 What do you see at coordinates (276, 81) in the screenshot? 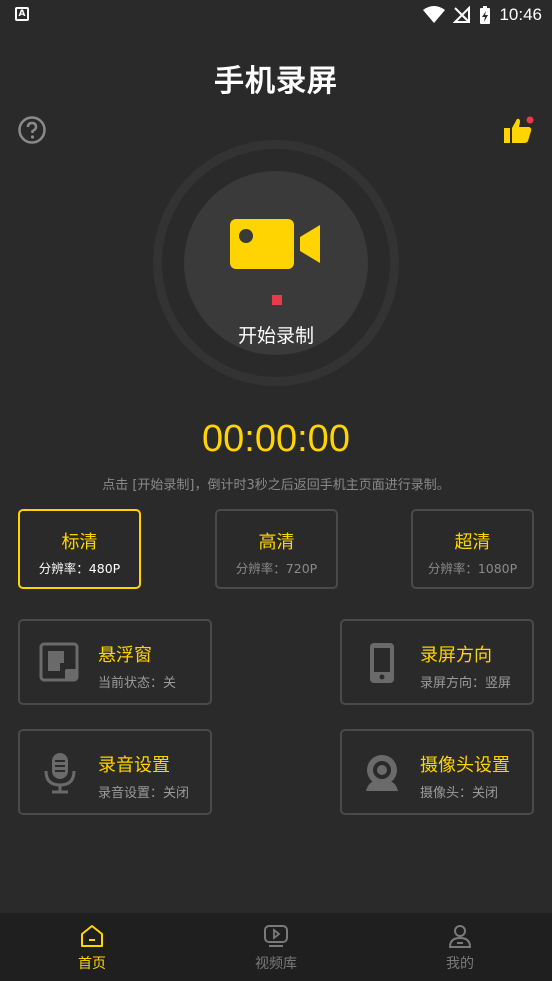
I see `page-title: 手机录屏` at bounding box center [276, 81].